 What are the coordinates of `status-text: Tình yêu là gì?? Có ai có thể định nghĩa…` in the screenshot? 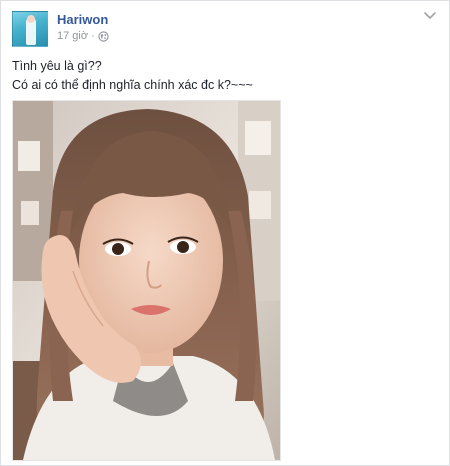 It's located at (222, 76).